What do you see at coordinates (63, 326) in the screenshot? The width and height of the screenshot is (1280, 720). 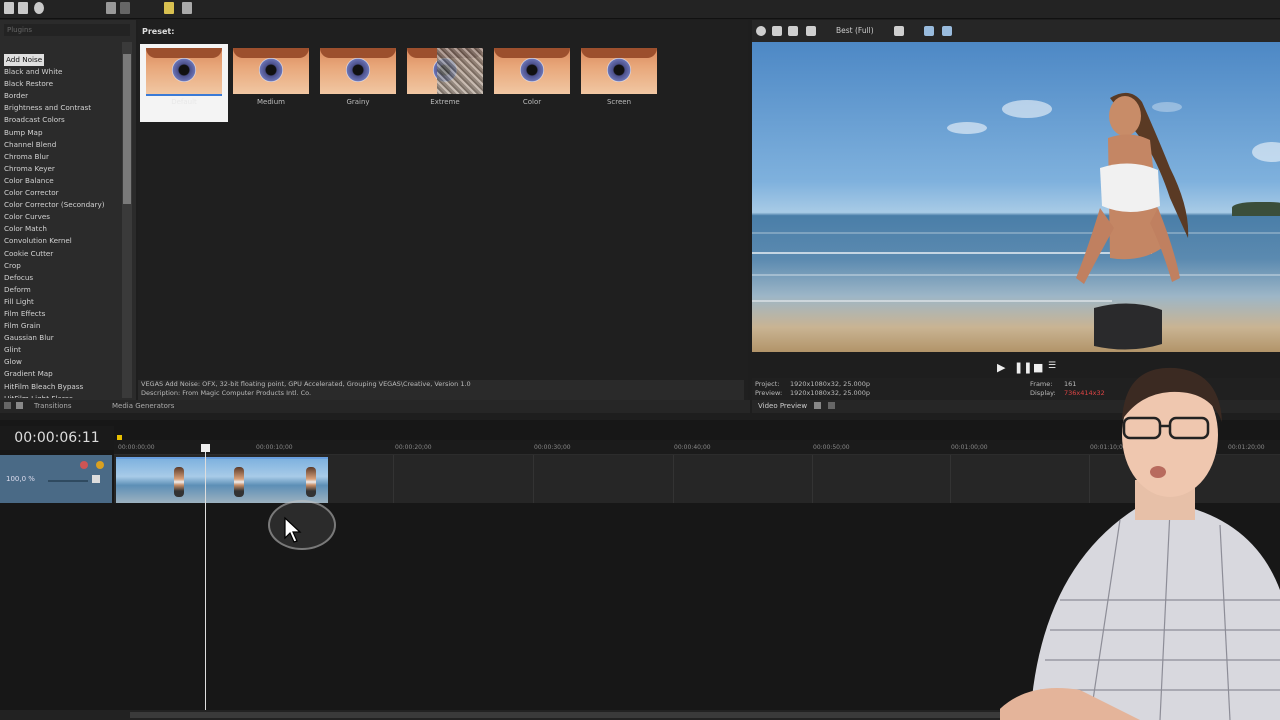 I see `fx-list-item: Film Grain` at bounding box center [63, 326].